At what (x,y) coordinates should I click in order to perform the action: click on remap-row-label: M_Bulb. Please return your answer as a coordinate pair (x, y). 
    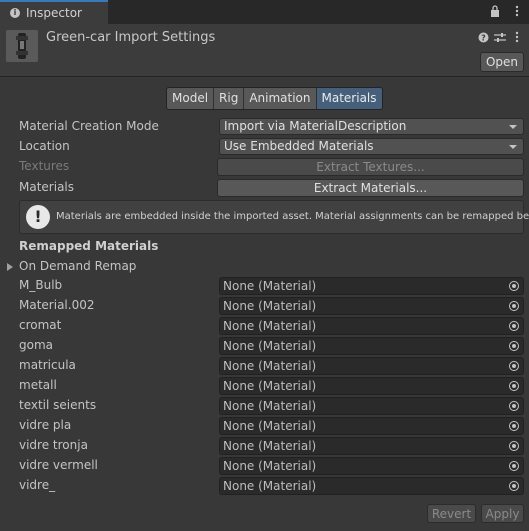
    Looking at the image, I should click on (41, 285).